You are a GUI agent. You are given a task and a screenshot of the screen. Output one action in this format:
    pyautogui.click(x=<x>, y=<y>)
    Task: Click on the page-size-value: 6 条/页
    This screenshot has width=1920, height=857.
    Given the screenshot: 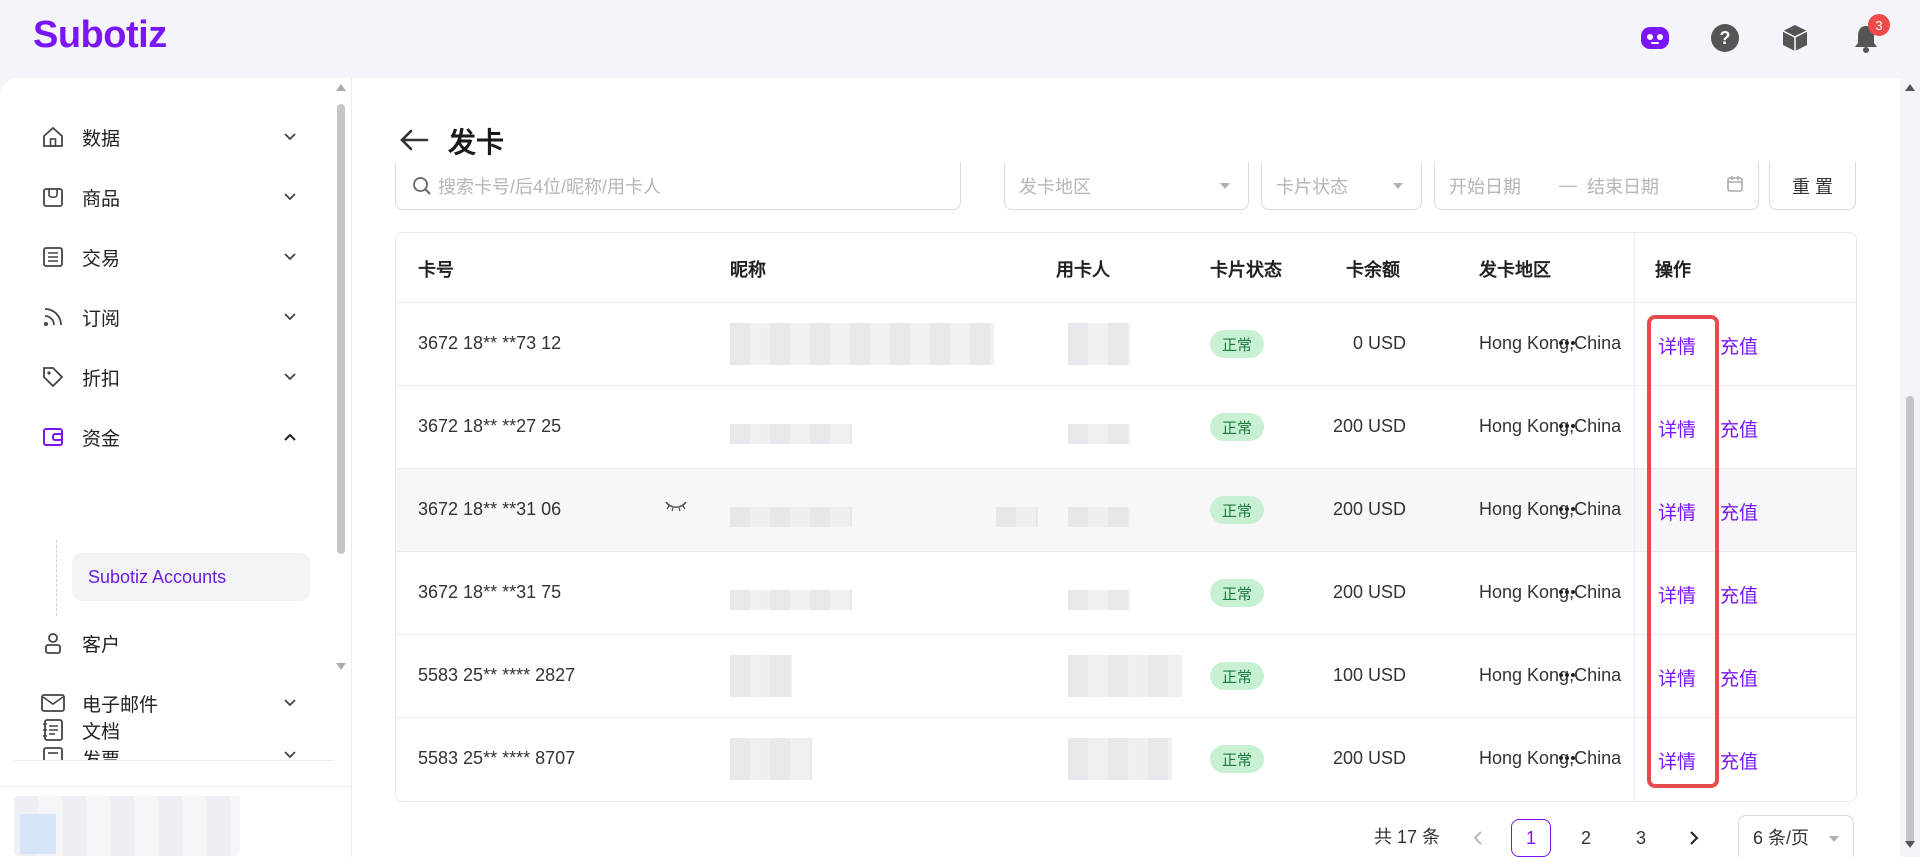 What is the action you would take?
    pyautogui.click(x=1781, y=837)
    